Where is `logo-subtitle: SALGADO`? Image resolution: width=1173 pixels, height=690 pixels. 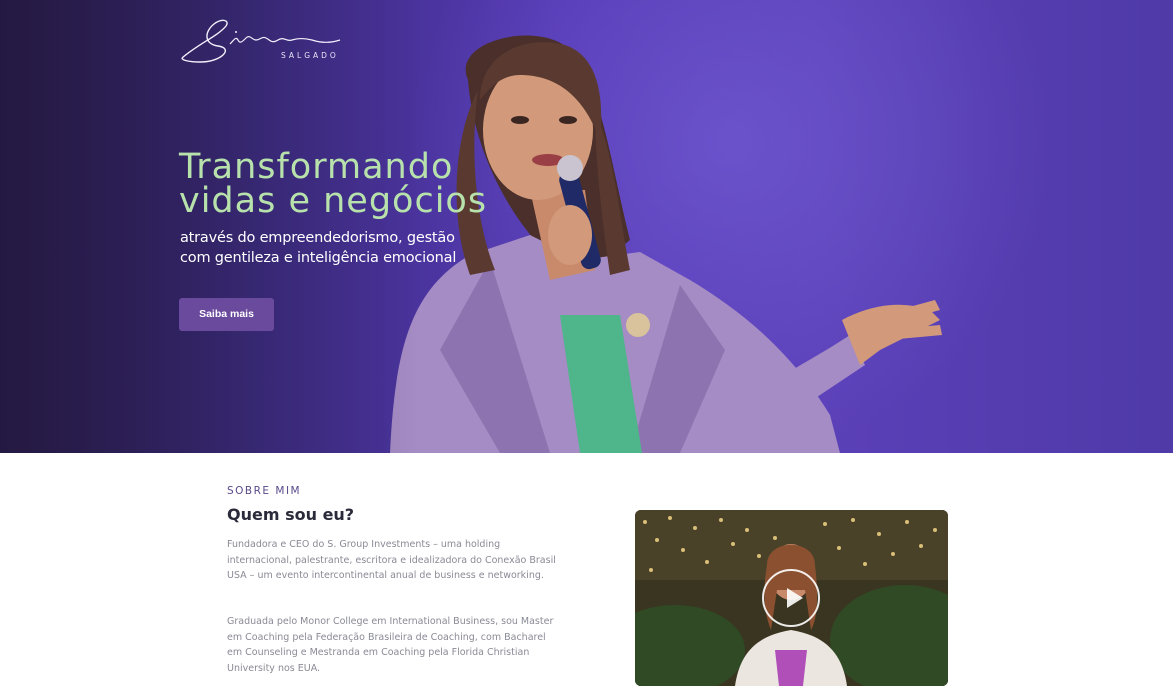 logo-subtitle: SALGADO is located at coordinates (310, 55).